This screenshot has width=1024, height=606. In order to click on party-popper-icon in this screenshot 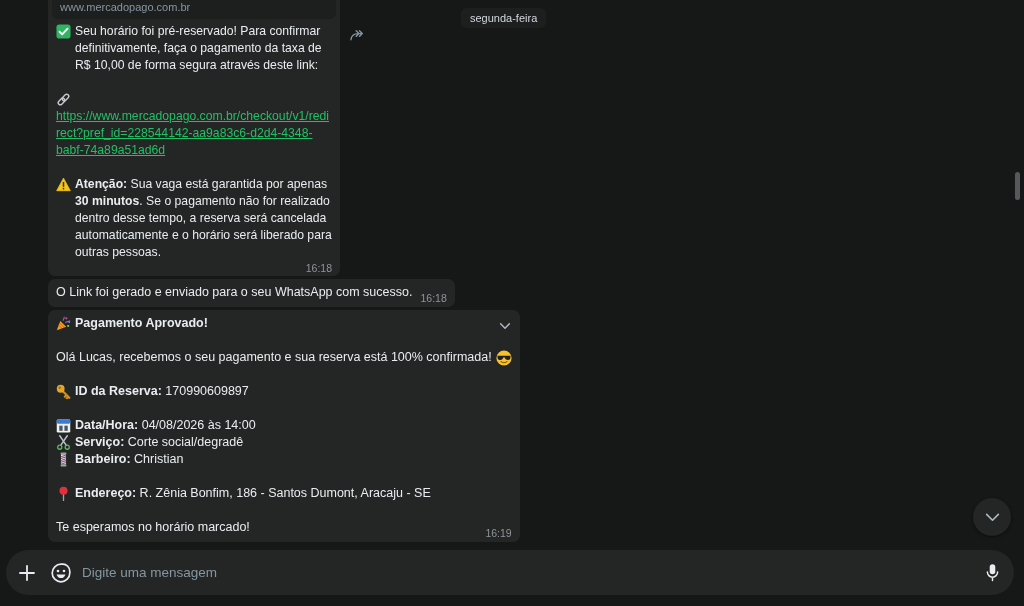, I will do `click(63, 323)`.